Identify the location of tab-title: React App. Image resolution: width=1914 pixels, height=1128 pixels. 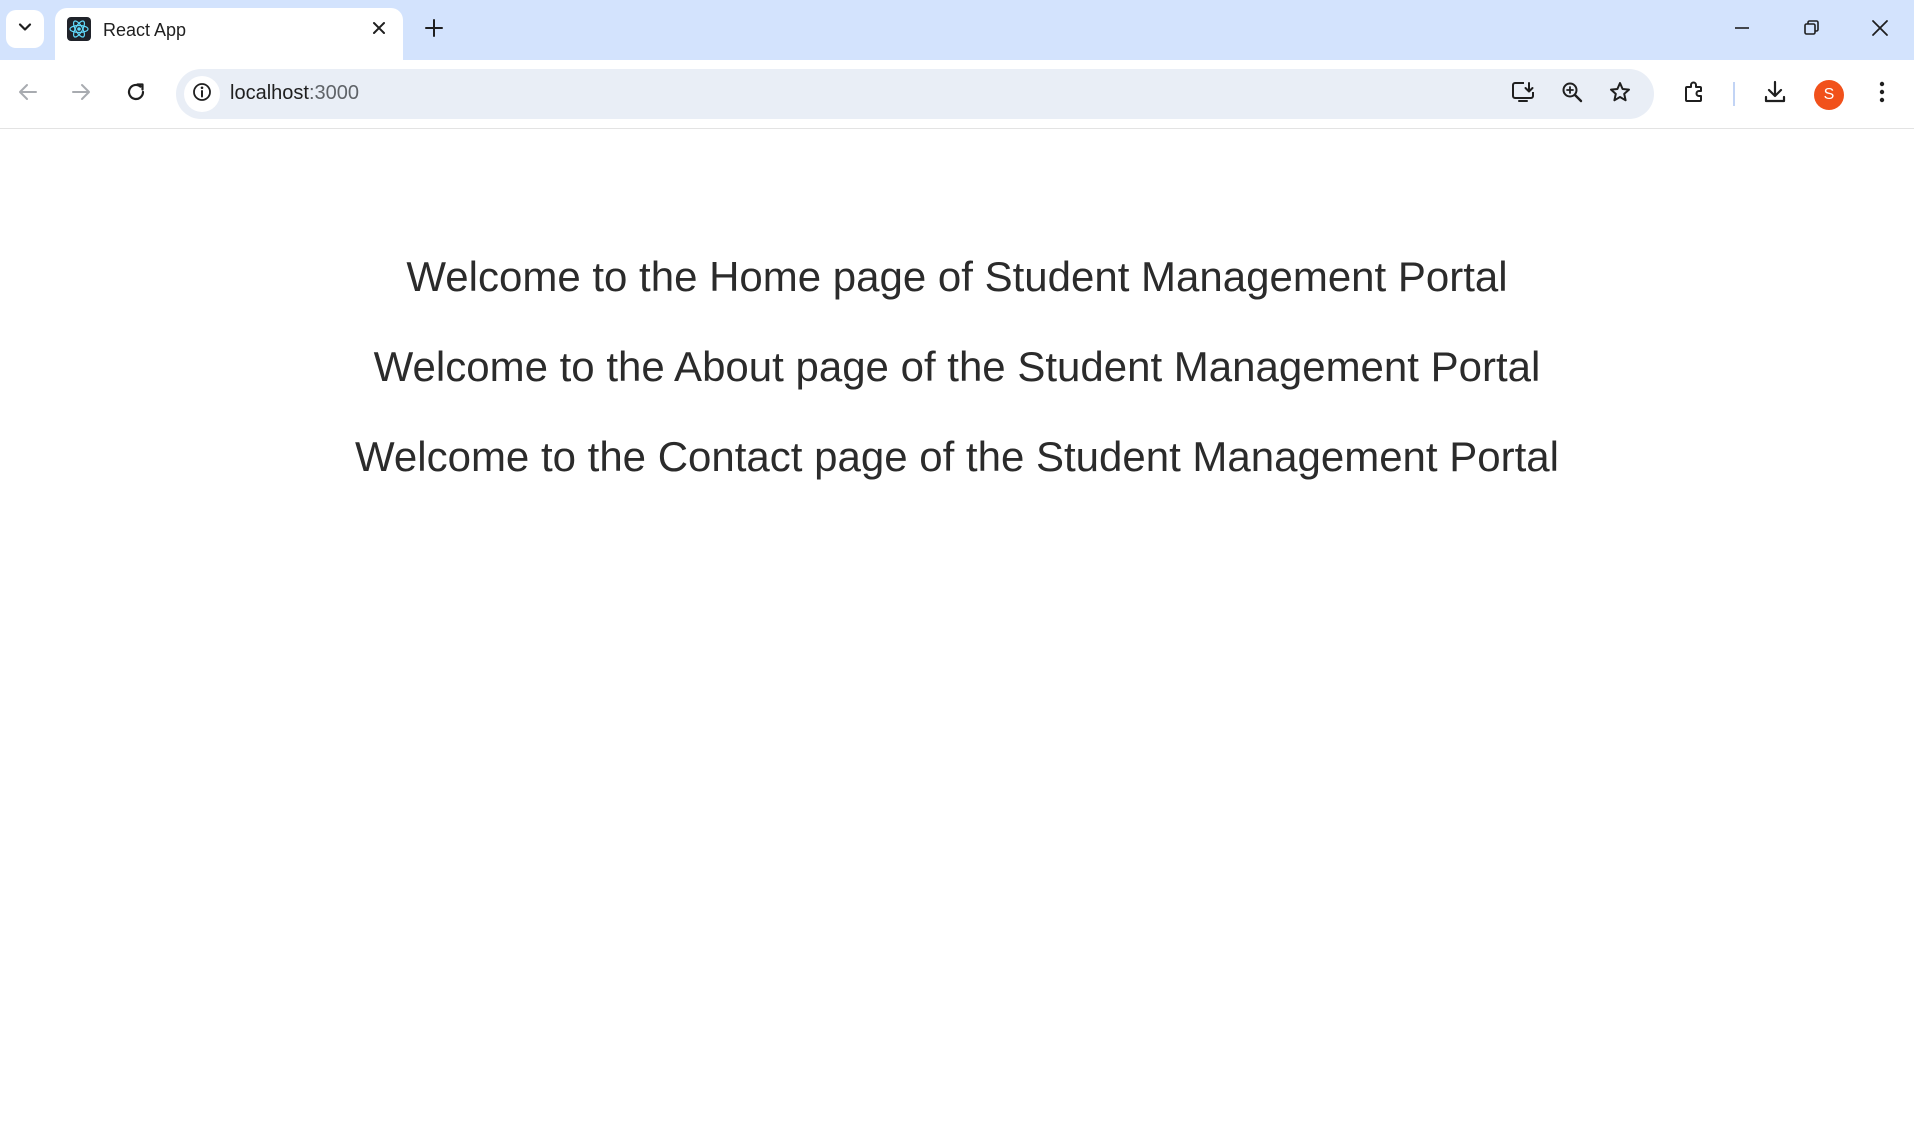
(145, 30).